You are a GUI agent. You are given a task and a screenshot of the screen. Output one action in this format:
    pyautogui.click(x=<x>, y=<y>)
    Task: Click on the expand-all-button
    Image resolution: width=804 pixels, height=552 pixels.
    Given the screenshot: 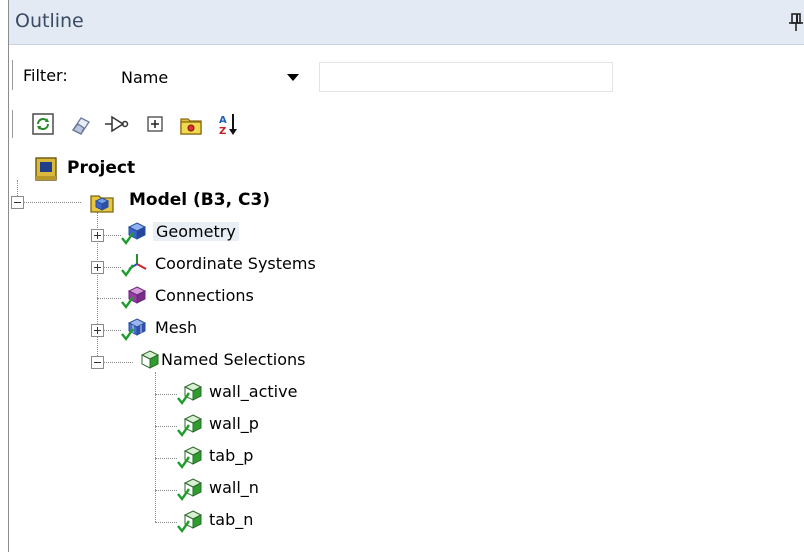 What is the action you would take?
    pyautogui.click(x=155, y=124)
    